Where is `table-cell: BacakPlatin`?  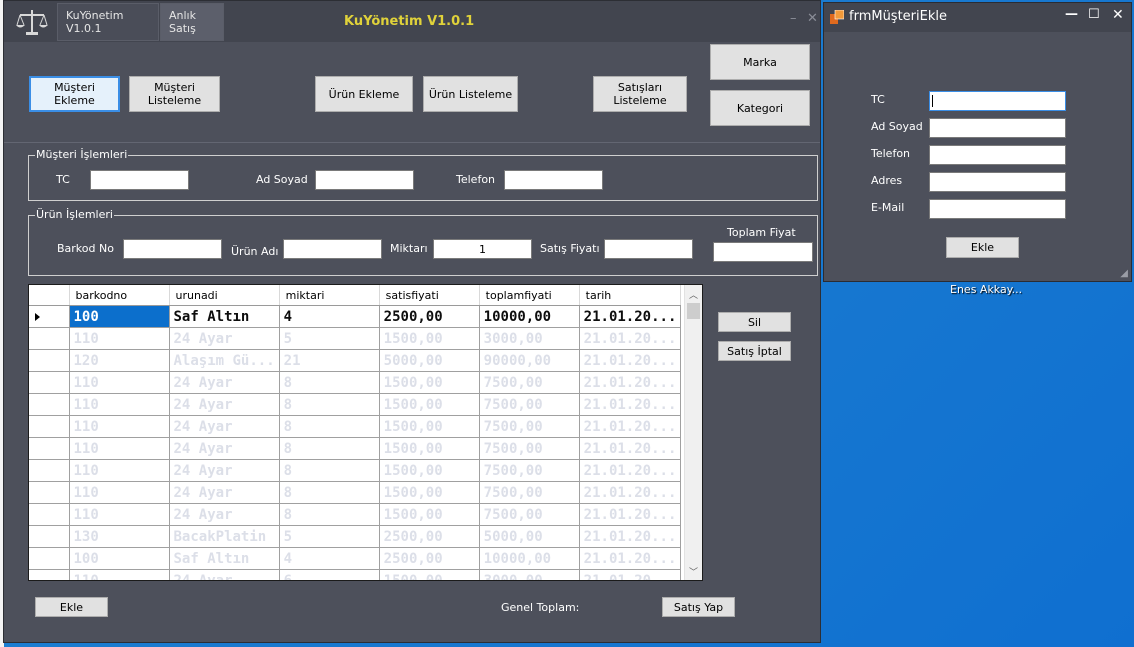
table-cell: BacakPlatin is located at coordinates (224, 536).